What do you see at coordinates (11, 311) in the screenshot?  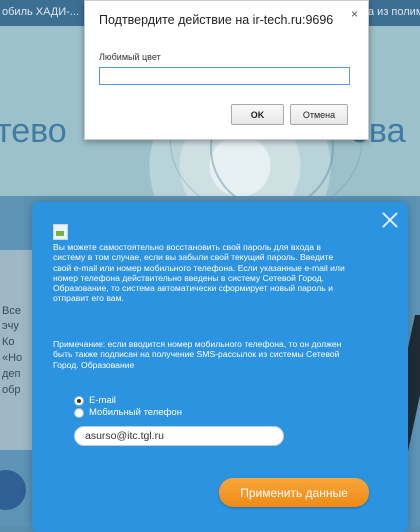 I see `background-left-line: Все` at bounding box center [11, 311].